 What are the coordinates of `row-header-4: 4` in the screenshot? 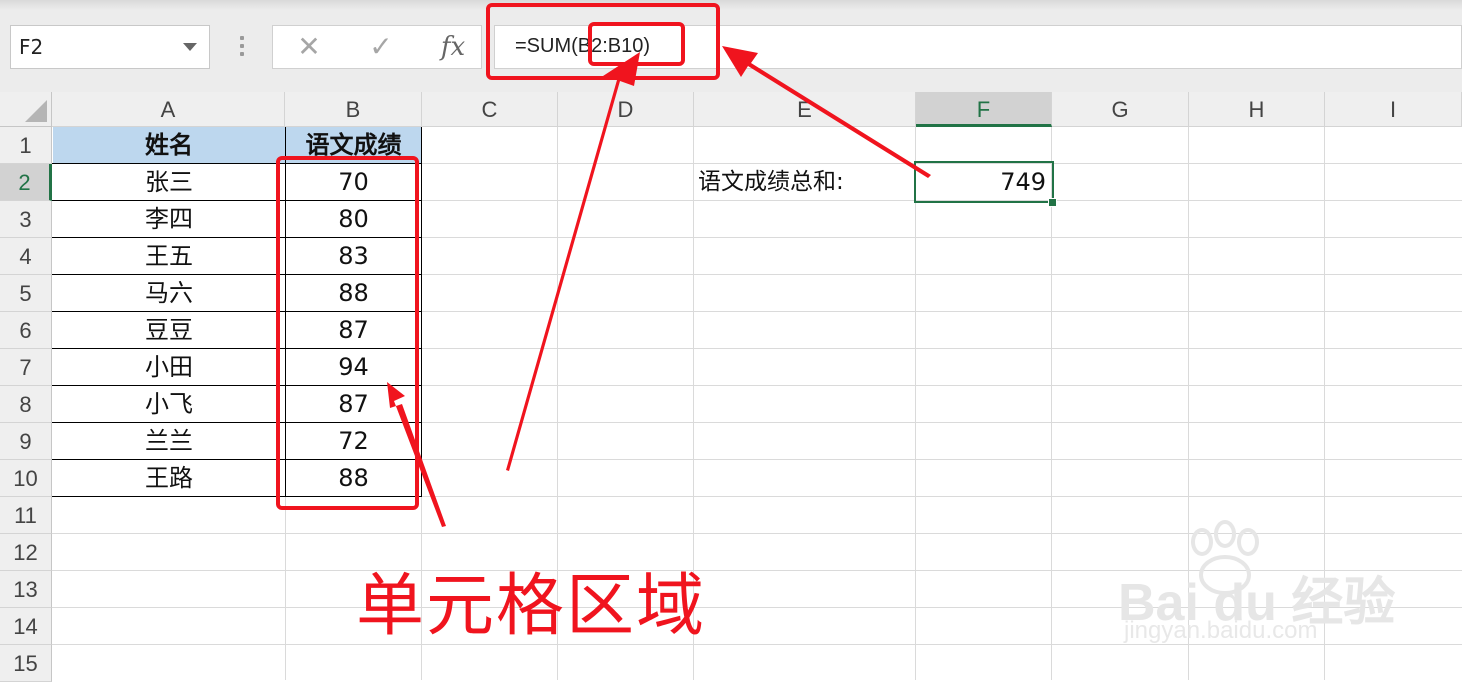 It's located at (26, 256).